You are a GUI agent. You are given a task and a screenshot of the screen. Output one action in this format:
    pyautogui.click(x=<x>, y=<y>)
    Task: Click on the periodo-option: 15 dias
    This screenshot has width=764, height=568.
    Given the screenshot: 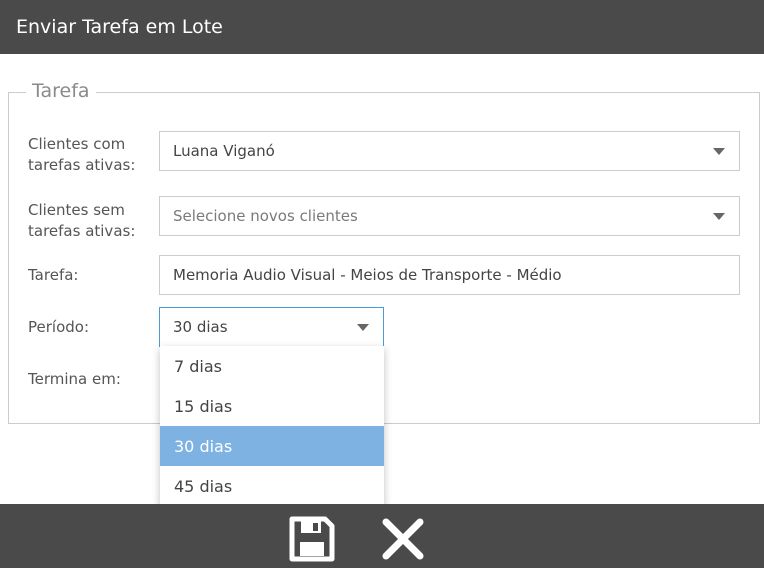 What is the action you would take?
    pyautogui.click(x=272, y=406)
    